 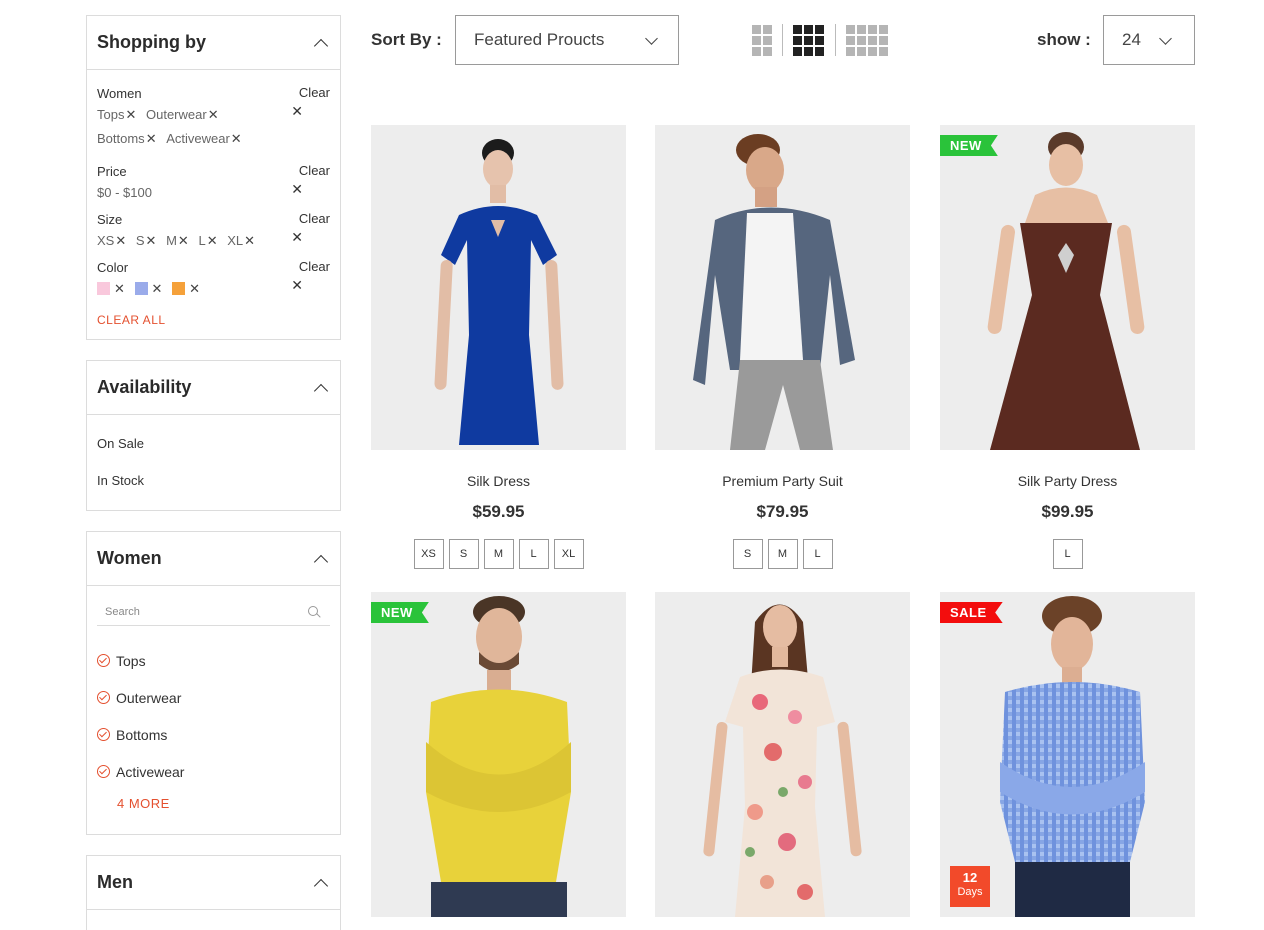 What do you see at coordinates (150, 771) in the screenshot?
I see `category-label: Activewear` at bounding box center [150, 771].